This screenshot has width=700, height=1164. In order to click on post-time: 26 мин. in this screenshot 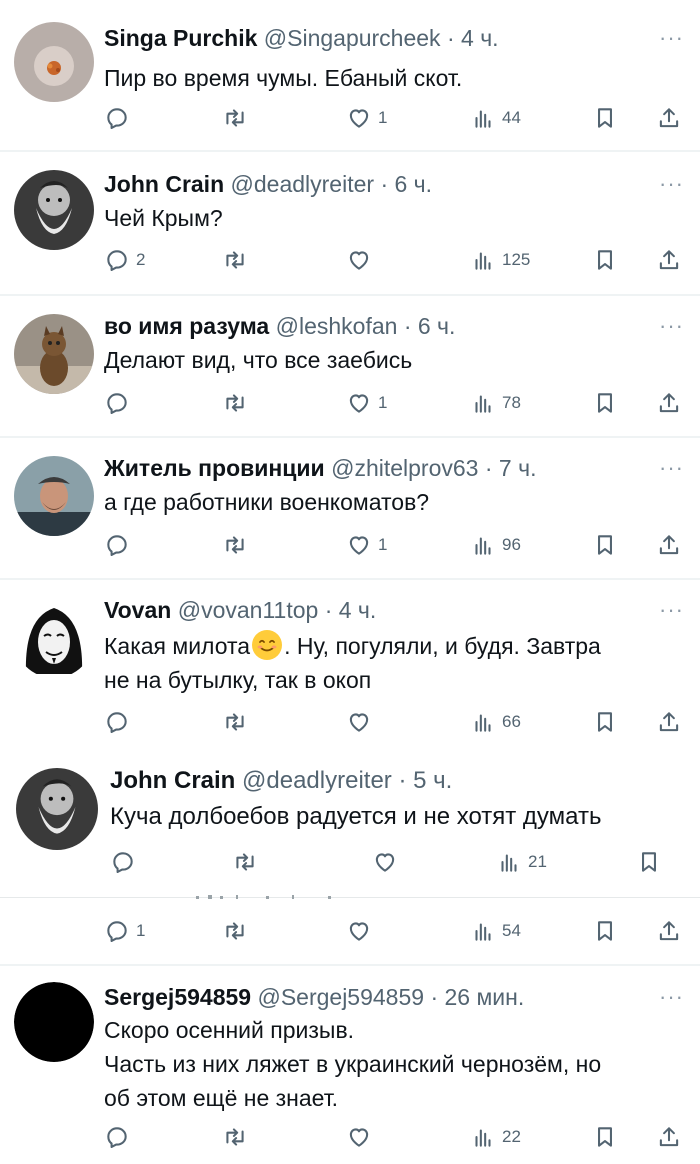, I will do `click(485, 997)`.